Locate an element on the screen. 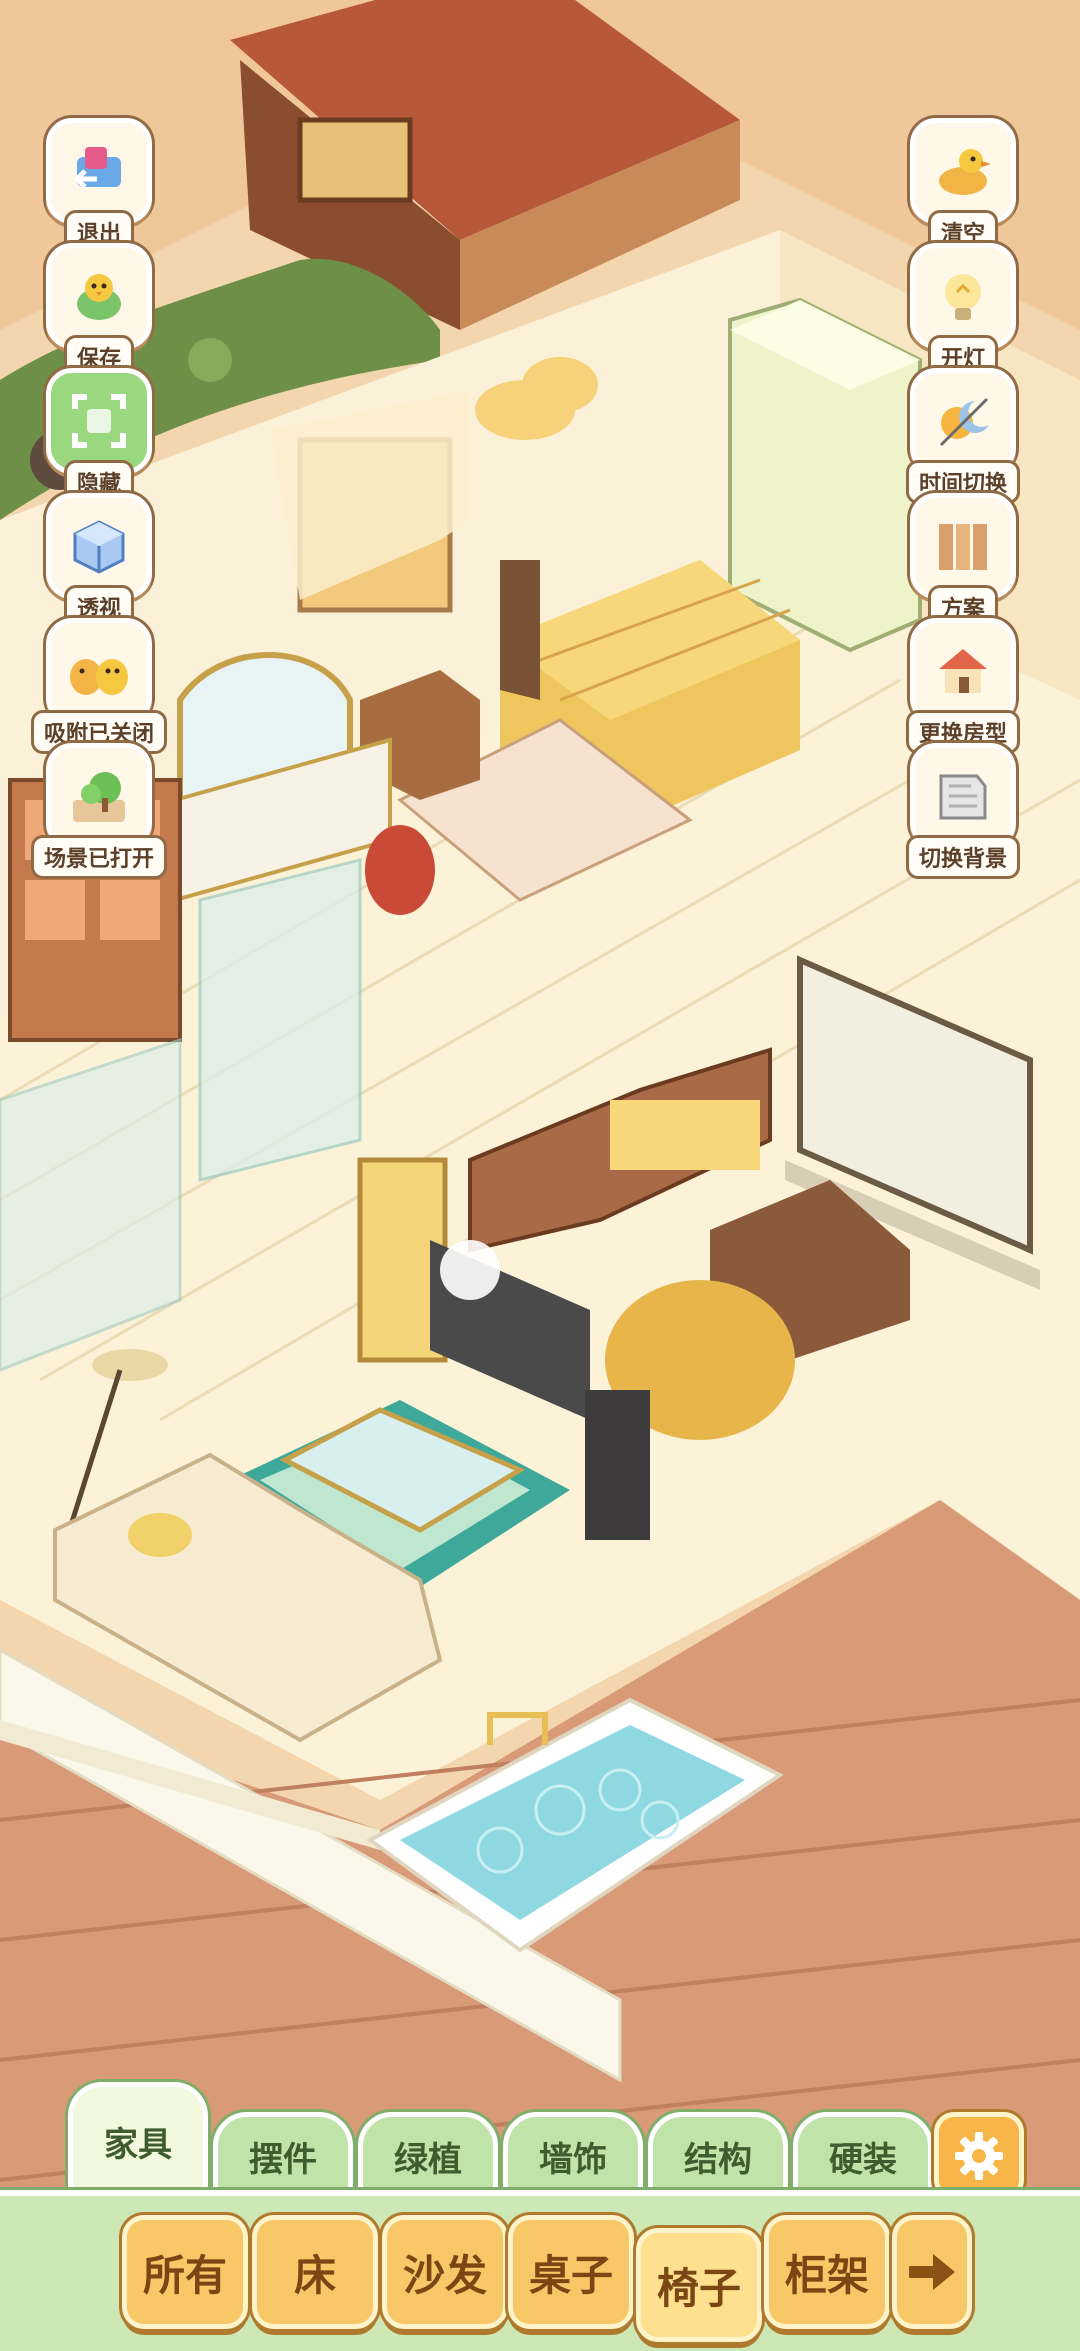 The width and height of the screenshot is (1080, 2351). plan-panels-icon is located at coordinates (963, 546).